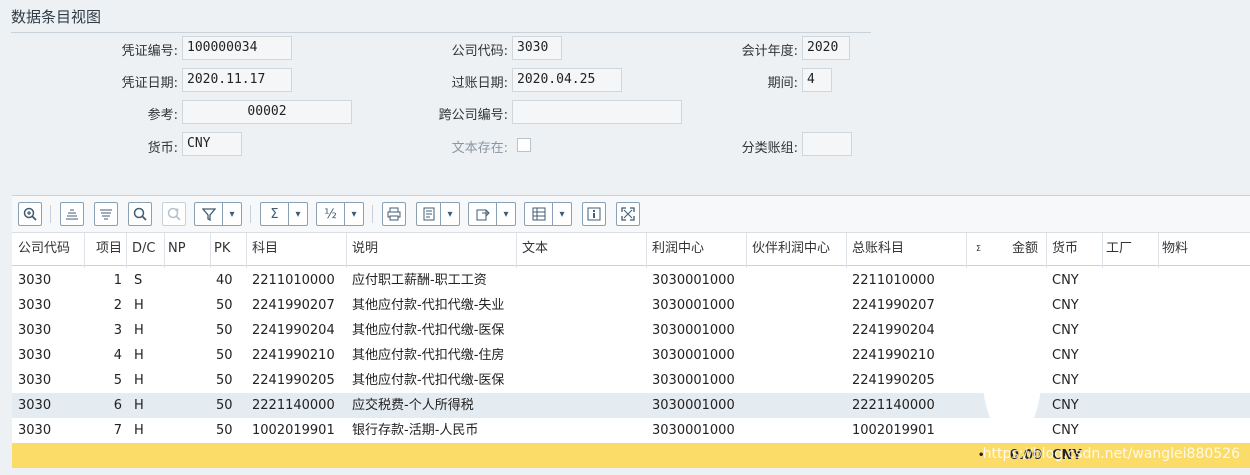 This screenshot has width=1250, height=475. Describe the element at coordinates (419, 280) in the screenshot. I see `cell-description: 应付职工薪酬-职工工资` at that location.